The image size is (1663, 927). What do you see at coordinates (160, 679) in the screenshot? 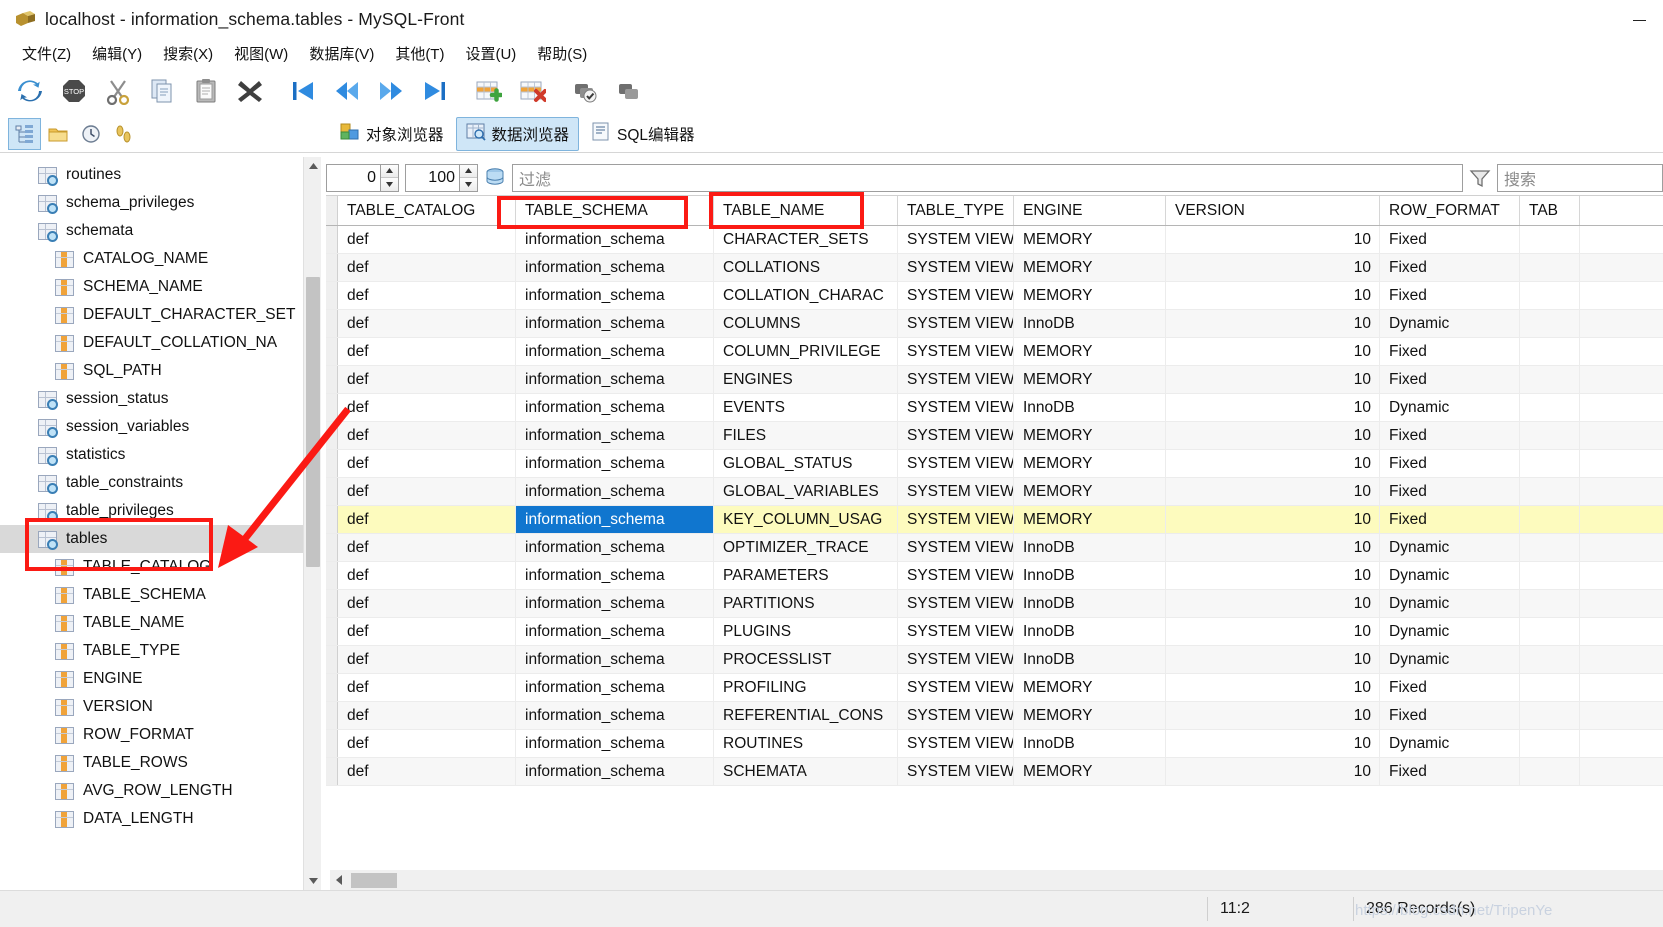
I see `tree-item-engine: ENGINE` at bounding box center [160, 679].